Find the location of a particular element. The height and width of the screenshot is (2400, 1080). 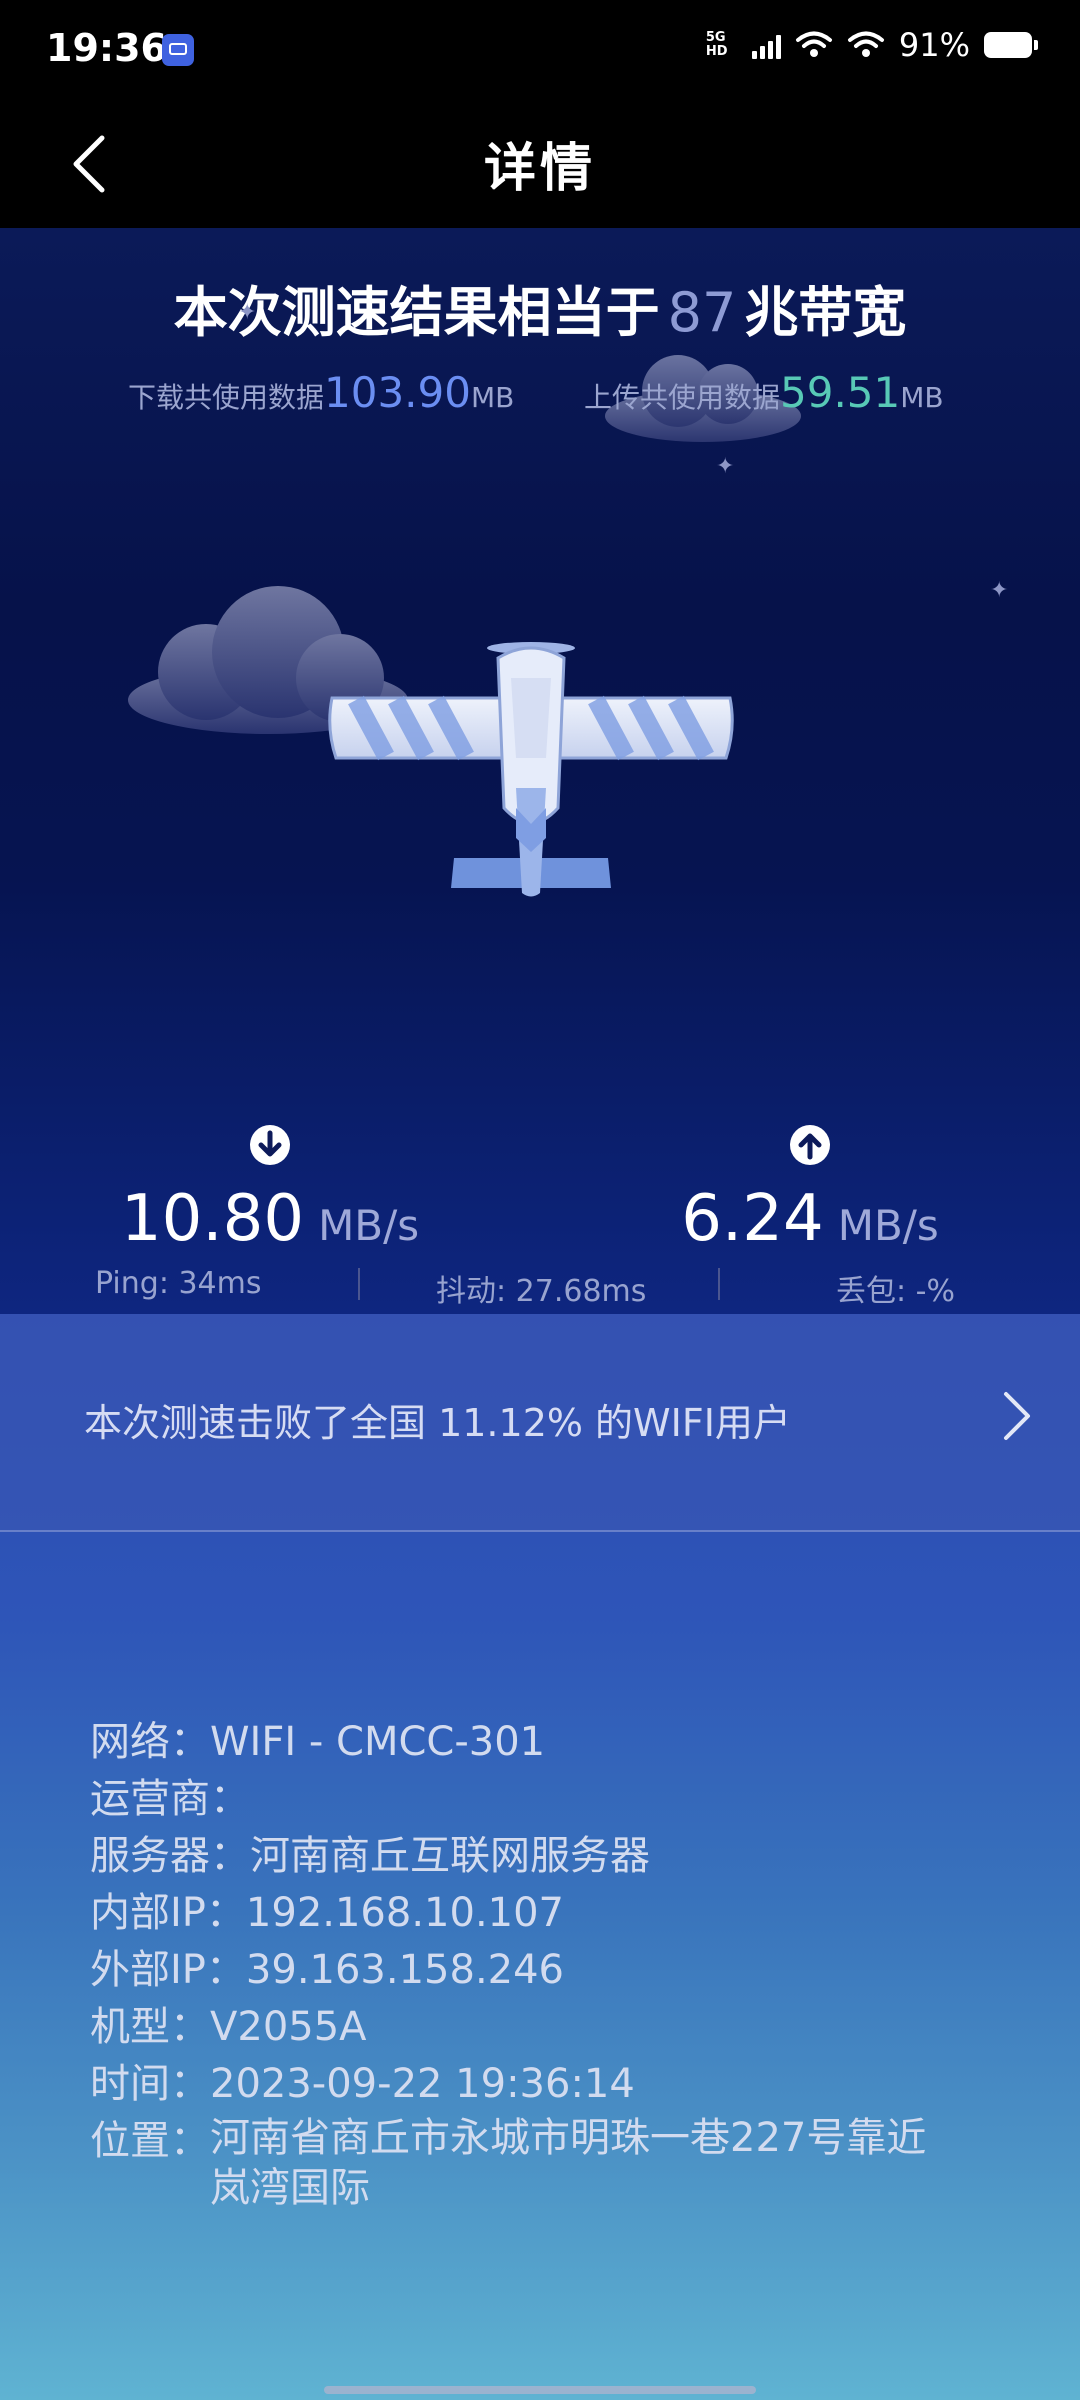

home-indicator is located at coordinates (540, 2390).